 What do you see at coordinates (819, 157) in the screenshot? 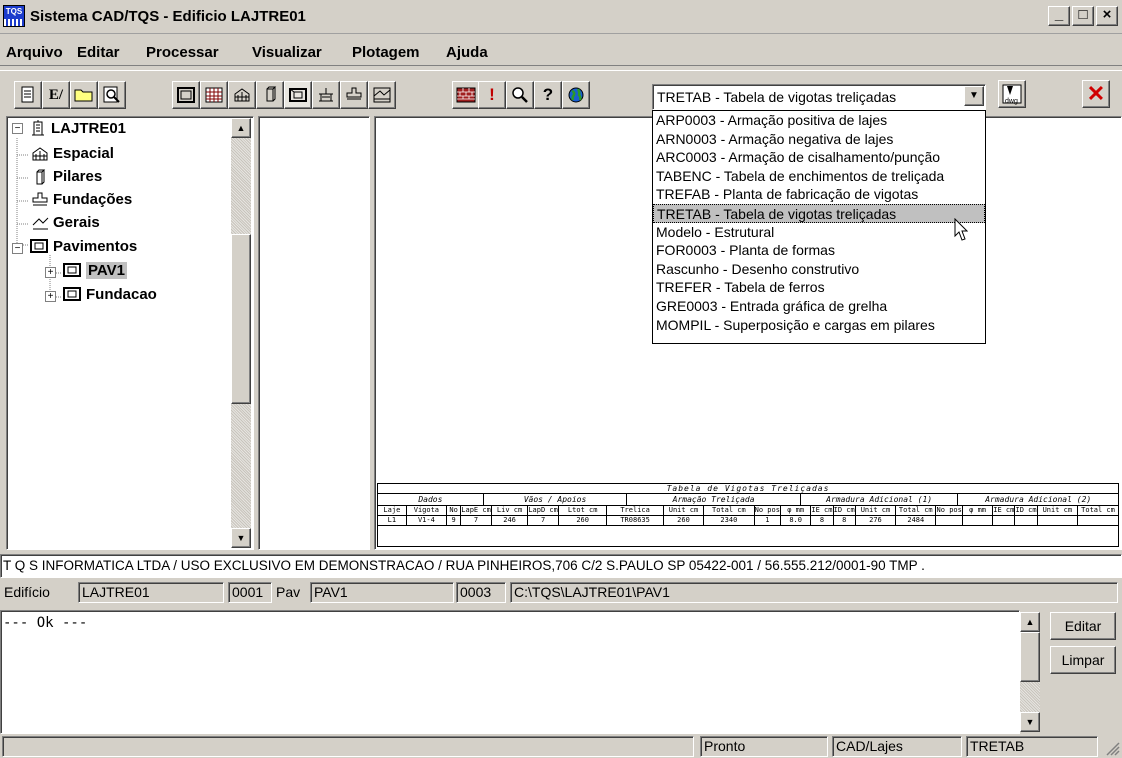
I see `dropdown-option: ARC0003 - Armação de cisalhamento/punção` at bounding box center [819, 157].